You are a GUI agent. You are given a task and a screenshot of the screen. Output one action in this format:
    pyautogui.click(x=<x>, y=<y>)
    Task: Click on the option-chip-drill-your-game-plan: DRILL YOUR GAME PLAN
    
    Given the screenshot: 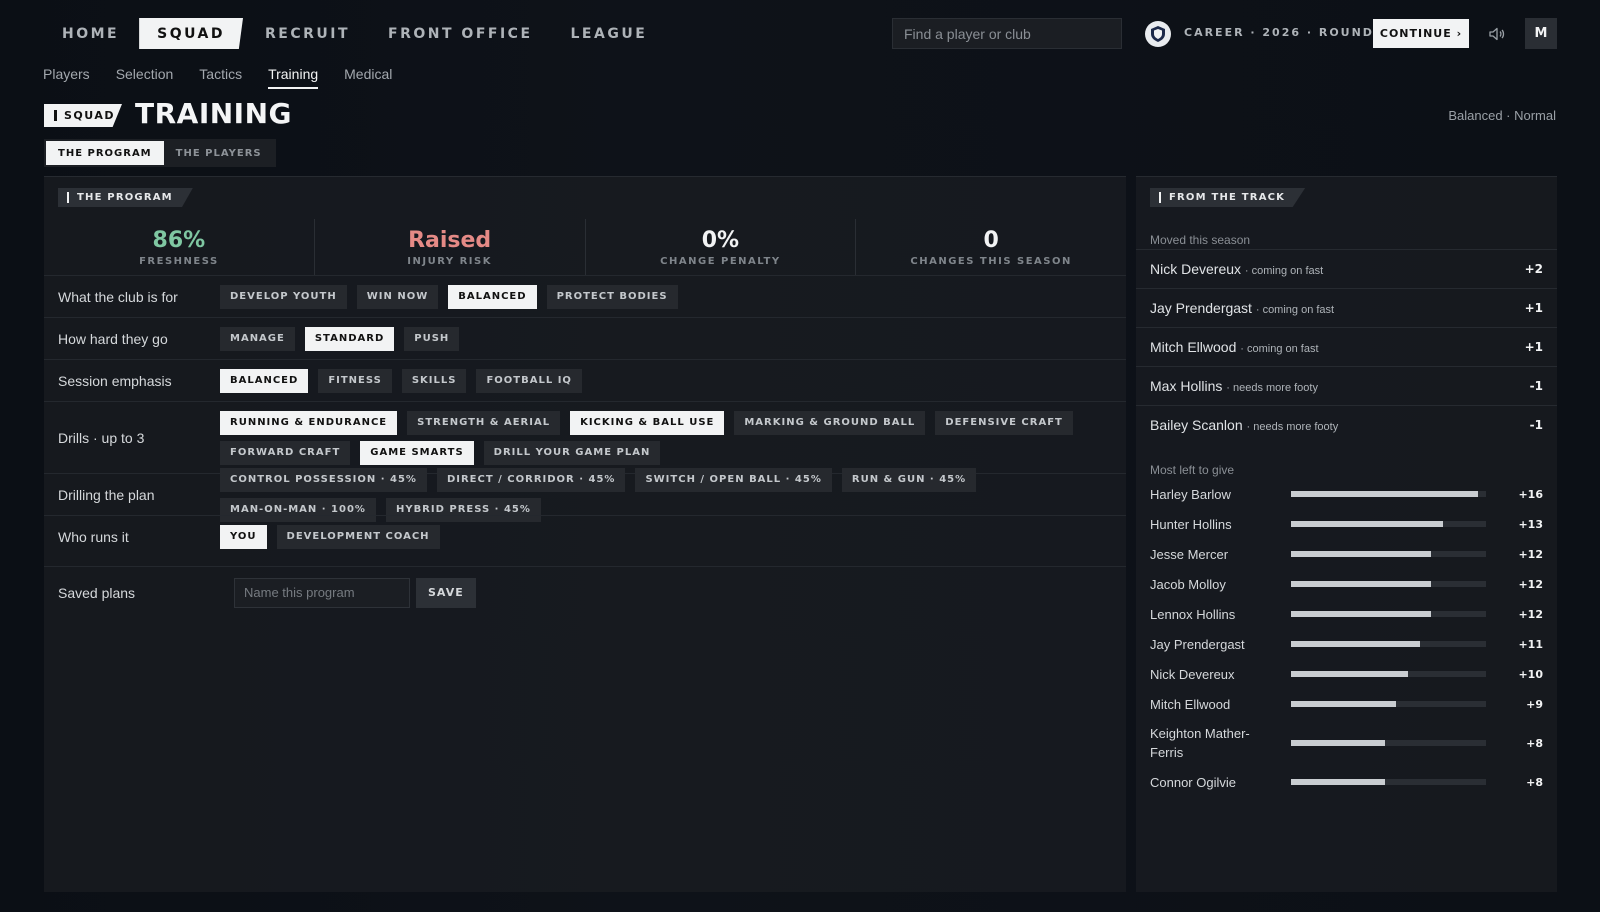 What is the action you would take?
    pyautogui.click(x=572, y=452)
    